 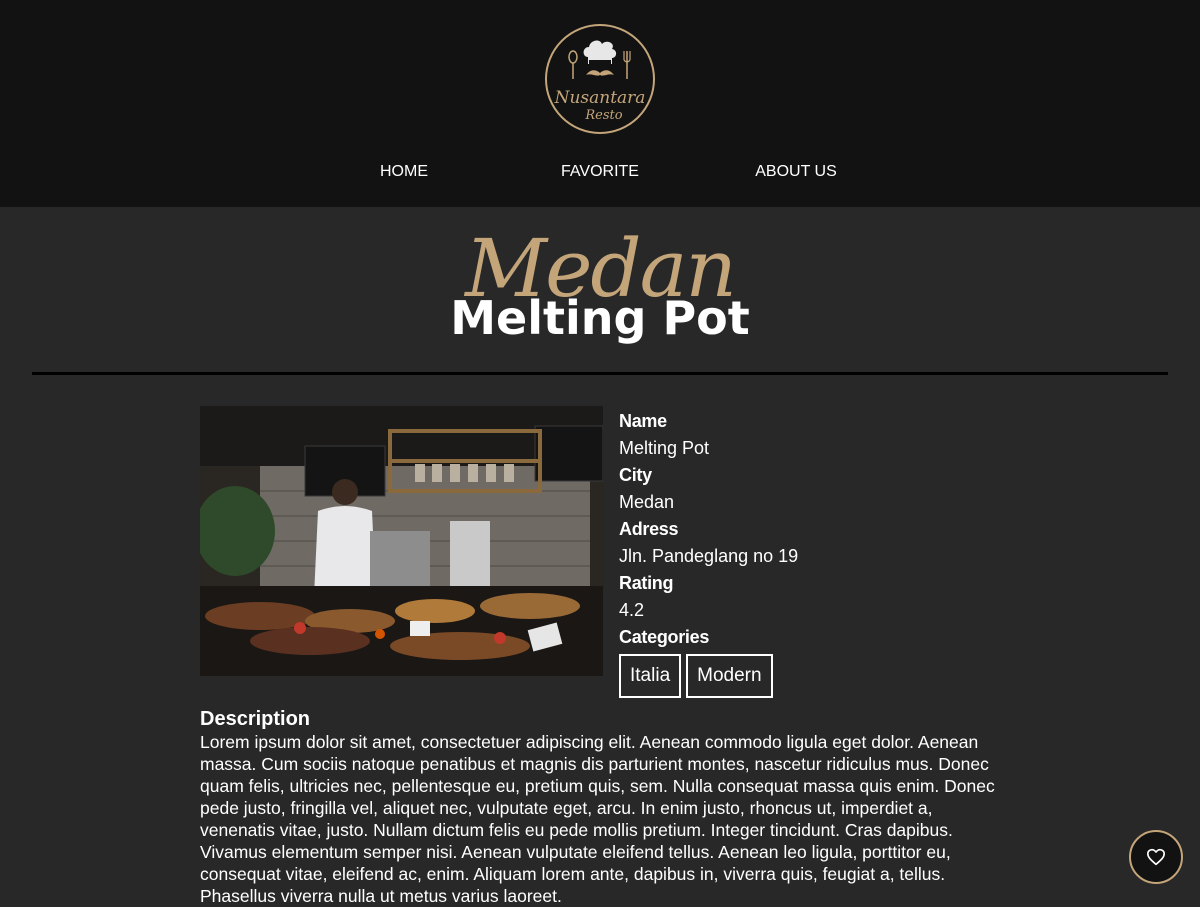 I want to click on restaurant-logo: Nusantara Resto, so click(x=600, y=79).